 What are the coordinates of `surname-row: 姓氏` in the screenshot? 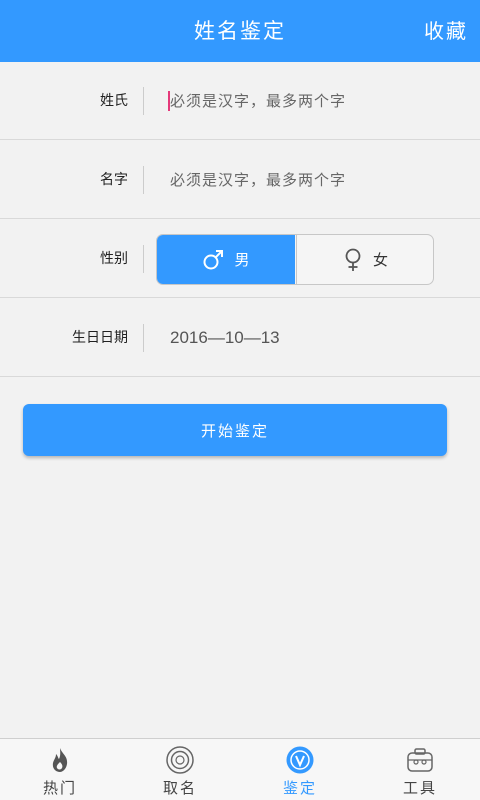 It's located at (240, 101).